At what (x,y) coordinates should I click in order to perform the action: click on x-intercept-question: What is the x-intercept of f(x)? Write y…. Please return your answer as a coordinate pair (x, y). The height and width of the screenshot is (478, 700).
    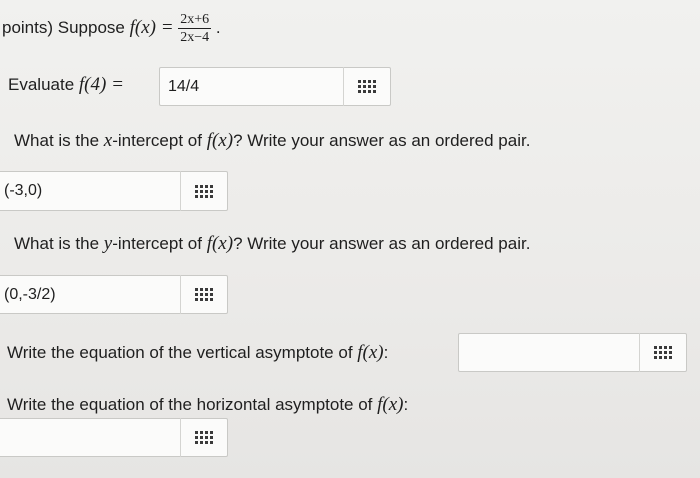
    Looking at the image, I should click on (272, 141).